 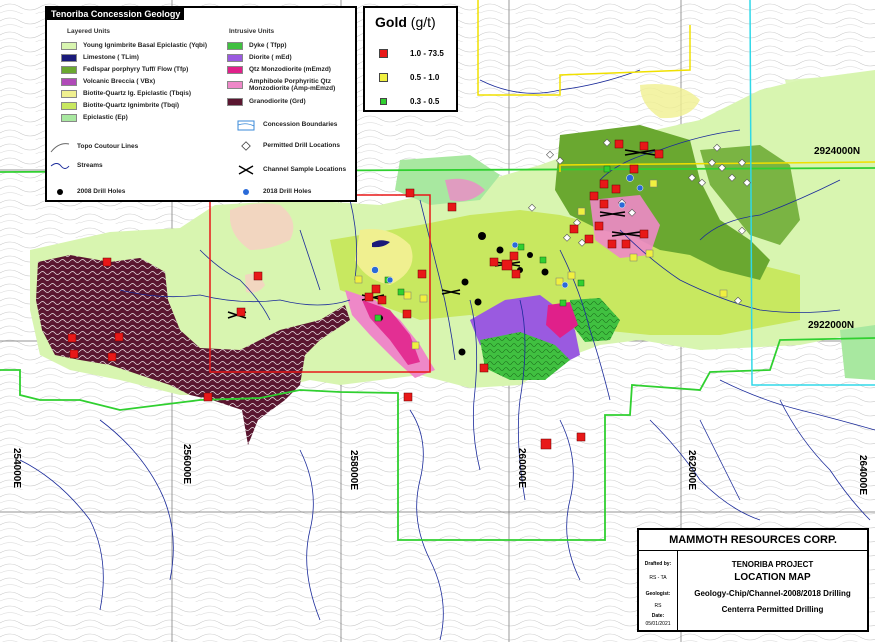 What do you see at coordinates (246, 125) in the screenshot?
I see `concession-boundary-icon` at bounding box center [246, 125].